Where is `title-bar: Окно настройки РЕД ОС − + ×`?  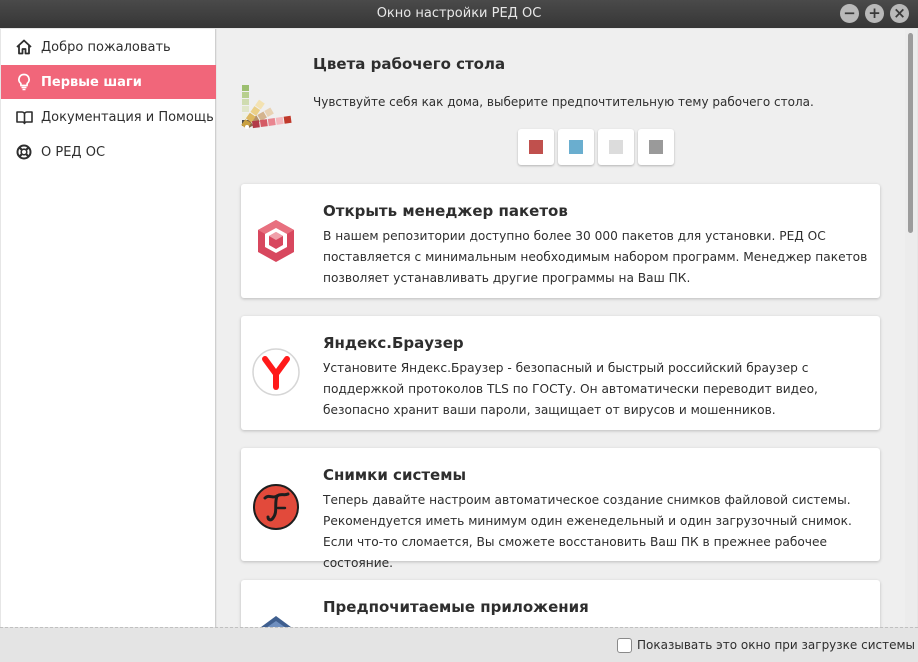
title-bar: Окно настройки РЕД ОС − + × is located at coordinates (459, 14).